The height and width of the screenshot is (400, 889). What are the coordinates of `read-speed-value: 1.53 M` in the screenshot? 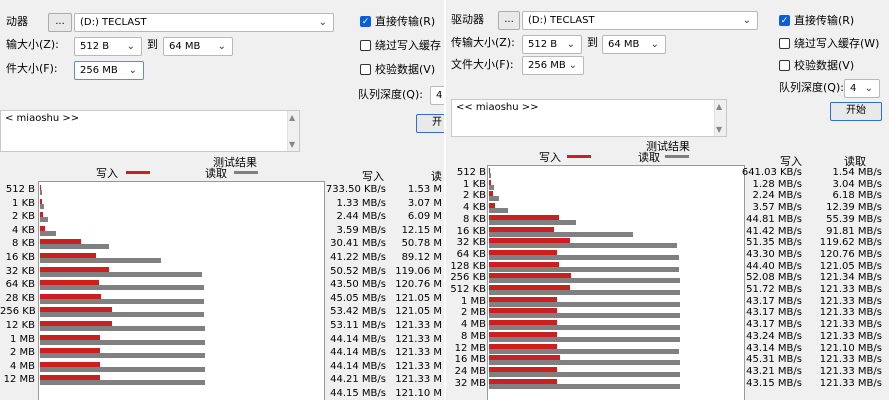 It's located at (424, 189).